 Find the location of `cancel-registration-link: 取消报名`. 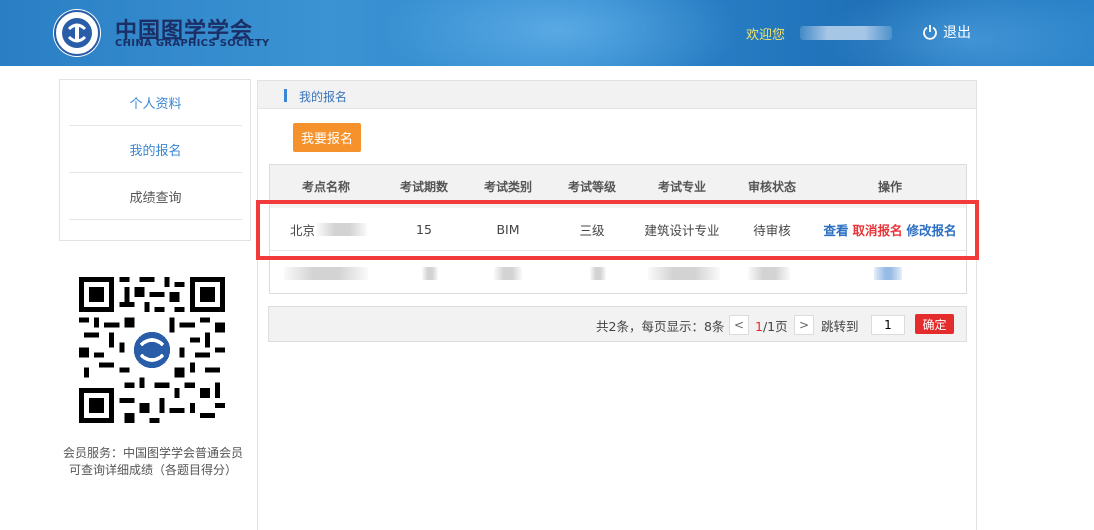

cancel-registration-link: 取消报名 is located at coordinates (877, 229).